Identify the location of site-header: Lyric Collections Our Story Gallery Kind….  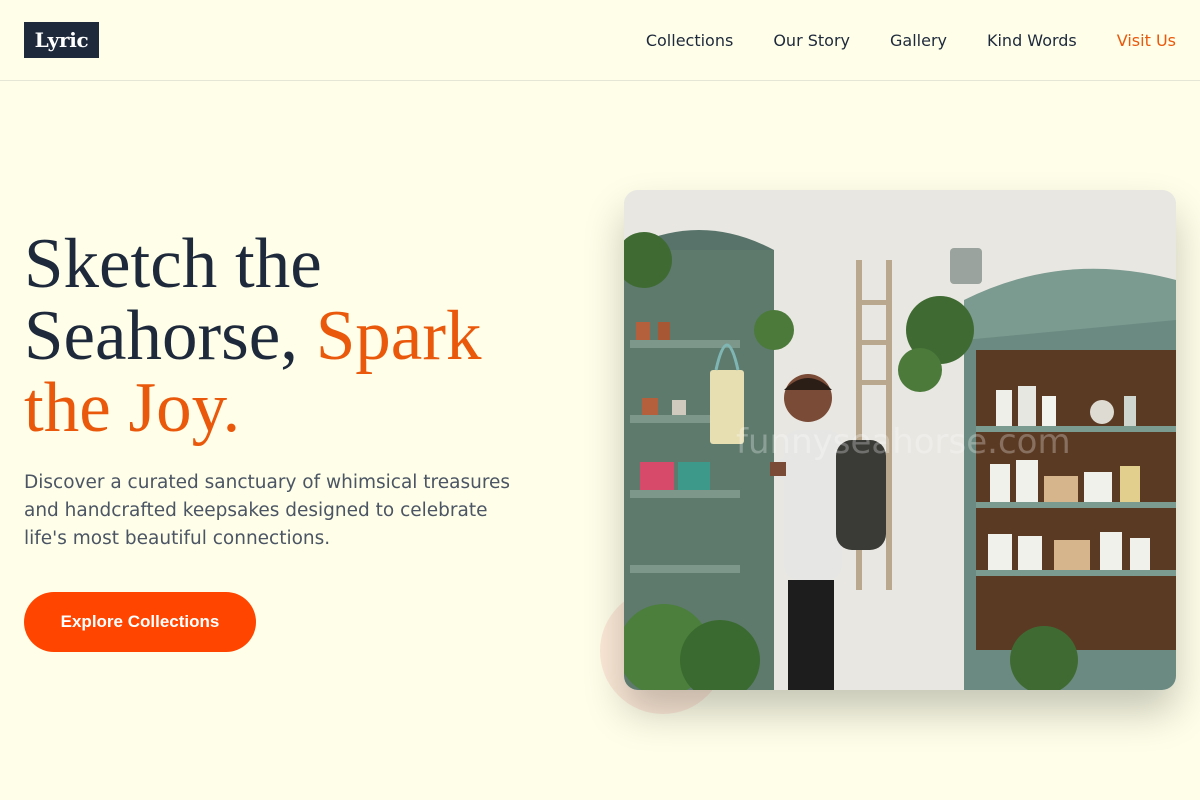
(600, 40).